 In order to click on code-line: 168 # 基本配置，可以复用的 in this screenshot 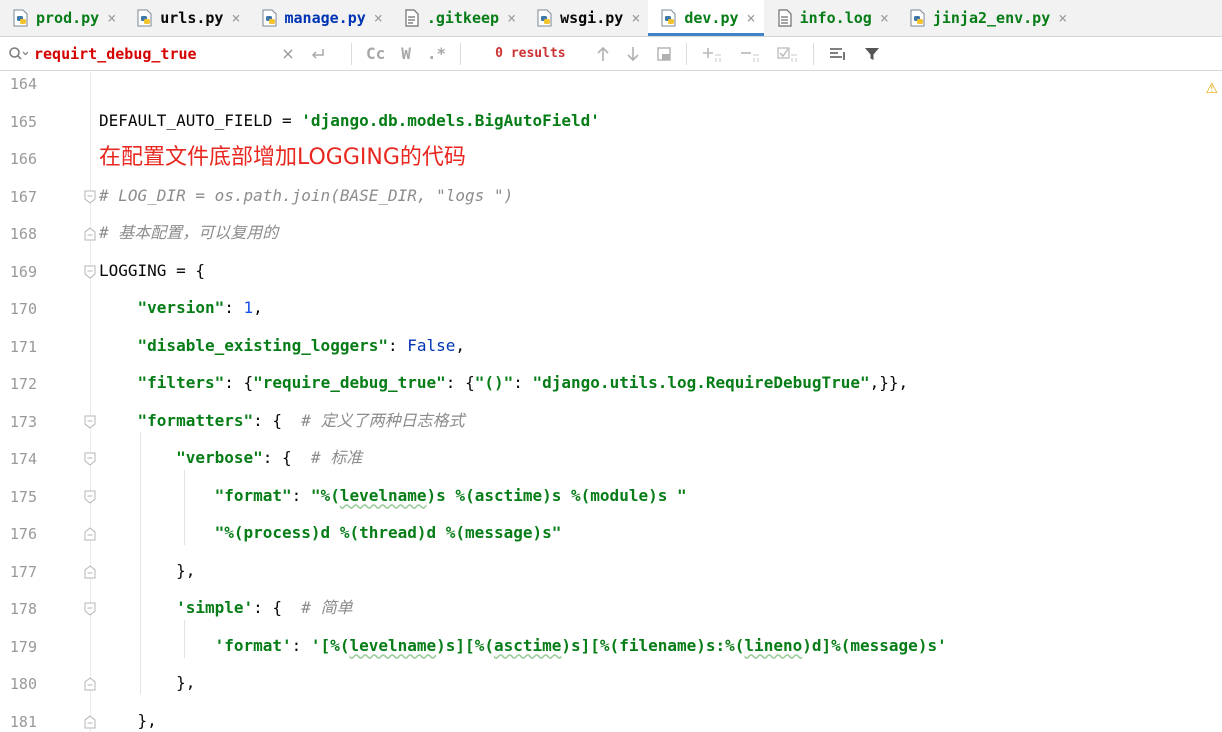, I will do `click(611, 234)`.